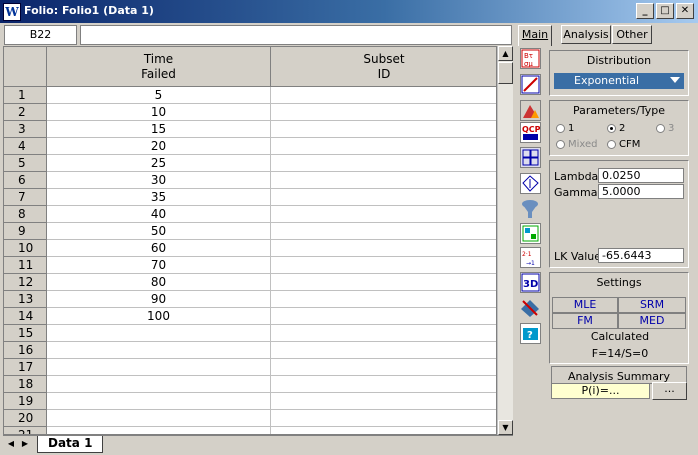 This screenshot has width=698, height=455. What do you see at coordinates (652, 321) in the screenshot?
I see `med-button: MED` at bounding box center [652, 321].